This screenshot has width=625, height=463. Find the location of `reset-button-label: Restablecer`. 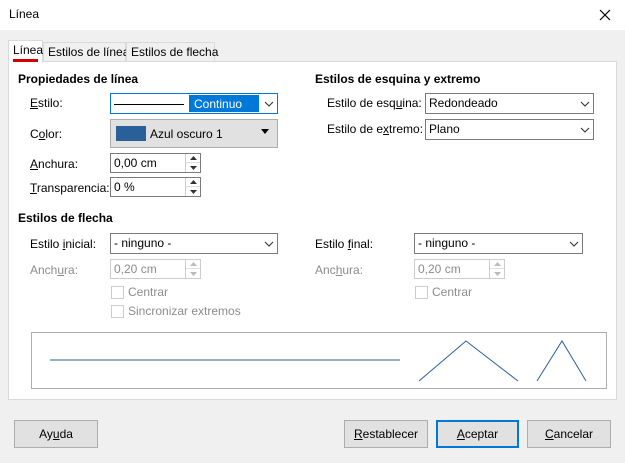

reset-button-label: Restablecer is located at coordinates (386, 434).